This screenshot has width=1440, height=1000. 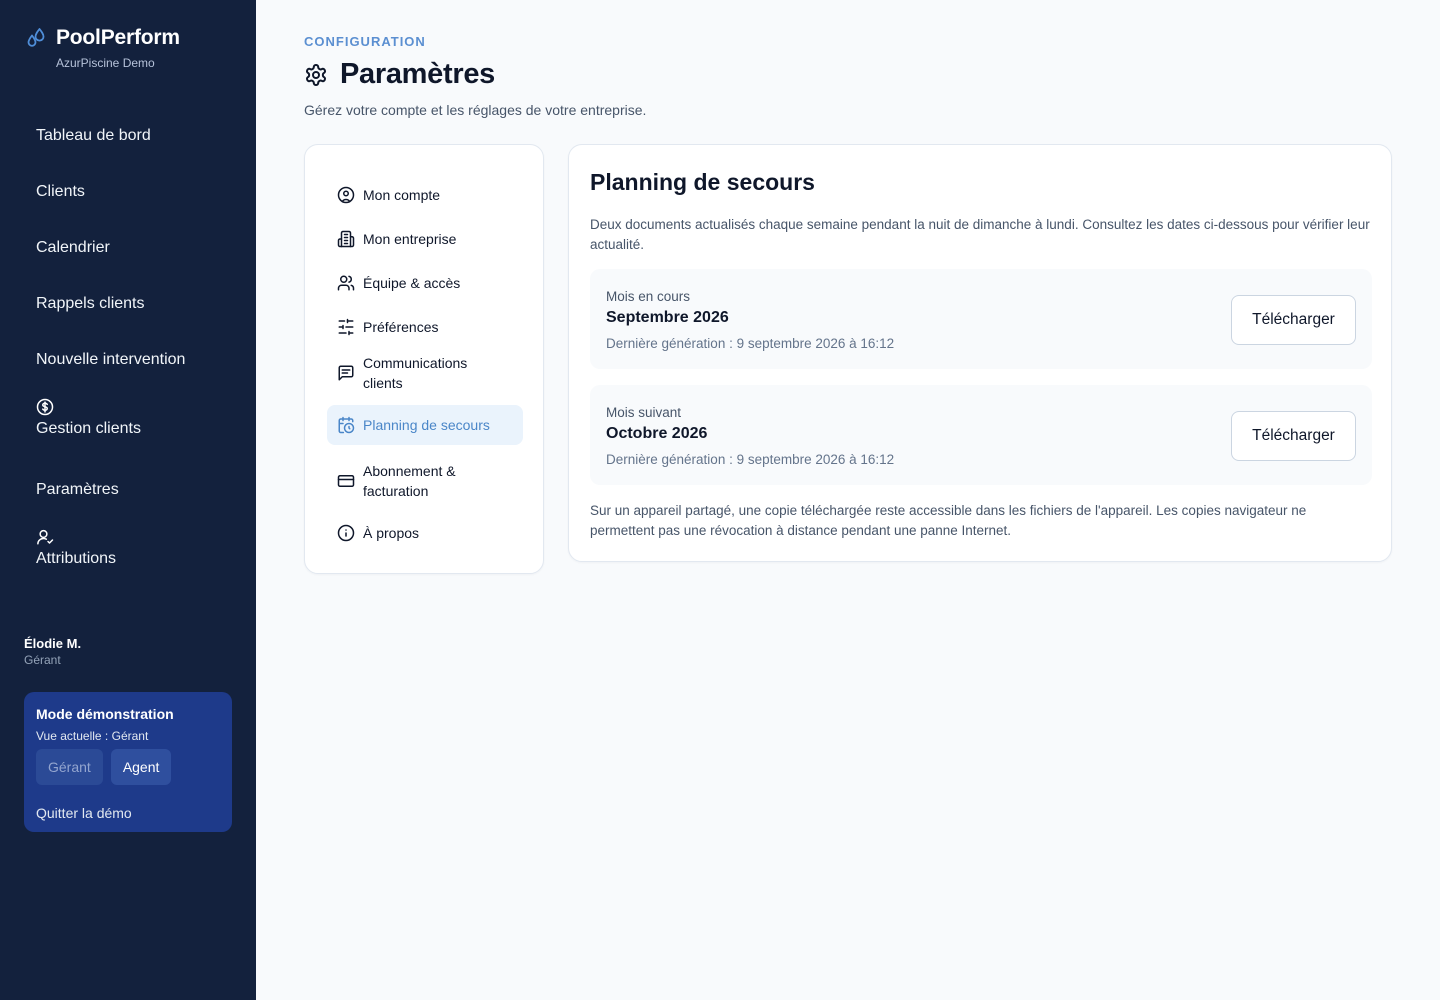 I want to click on gear-icon, so click(x=316, y=74).